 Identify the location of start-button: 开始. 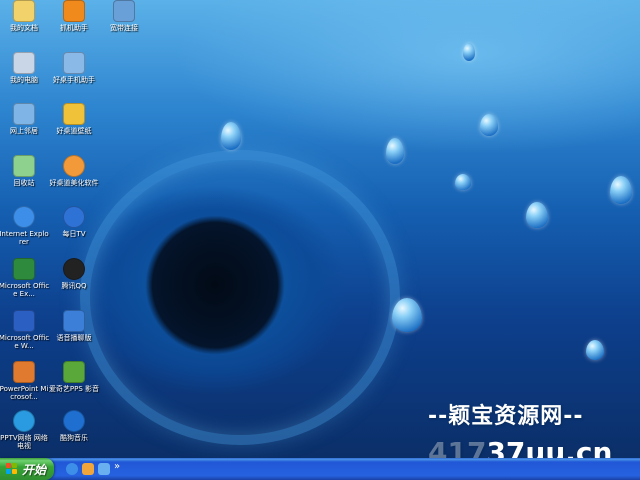
(27, 469).